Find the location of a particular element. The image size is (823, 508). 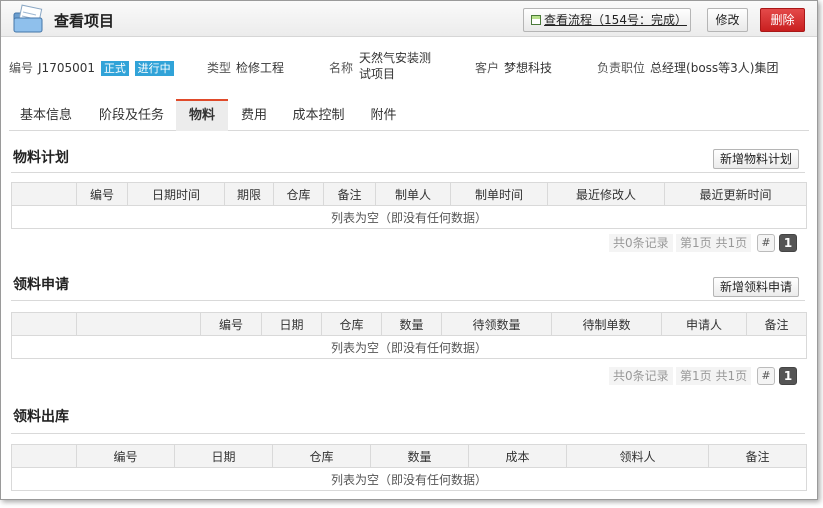

material-plan-title: 物料计划 is located at coordinates (41, 158).